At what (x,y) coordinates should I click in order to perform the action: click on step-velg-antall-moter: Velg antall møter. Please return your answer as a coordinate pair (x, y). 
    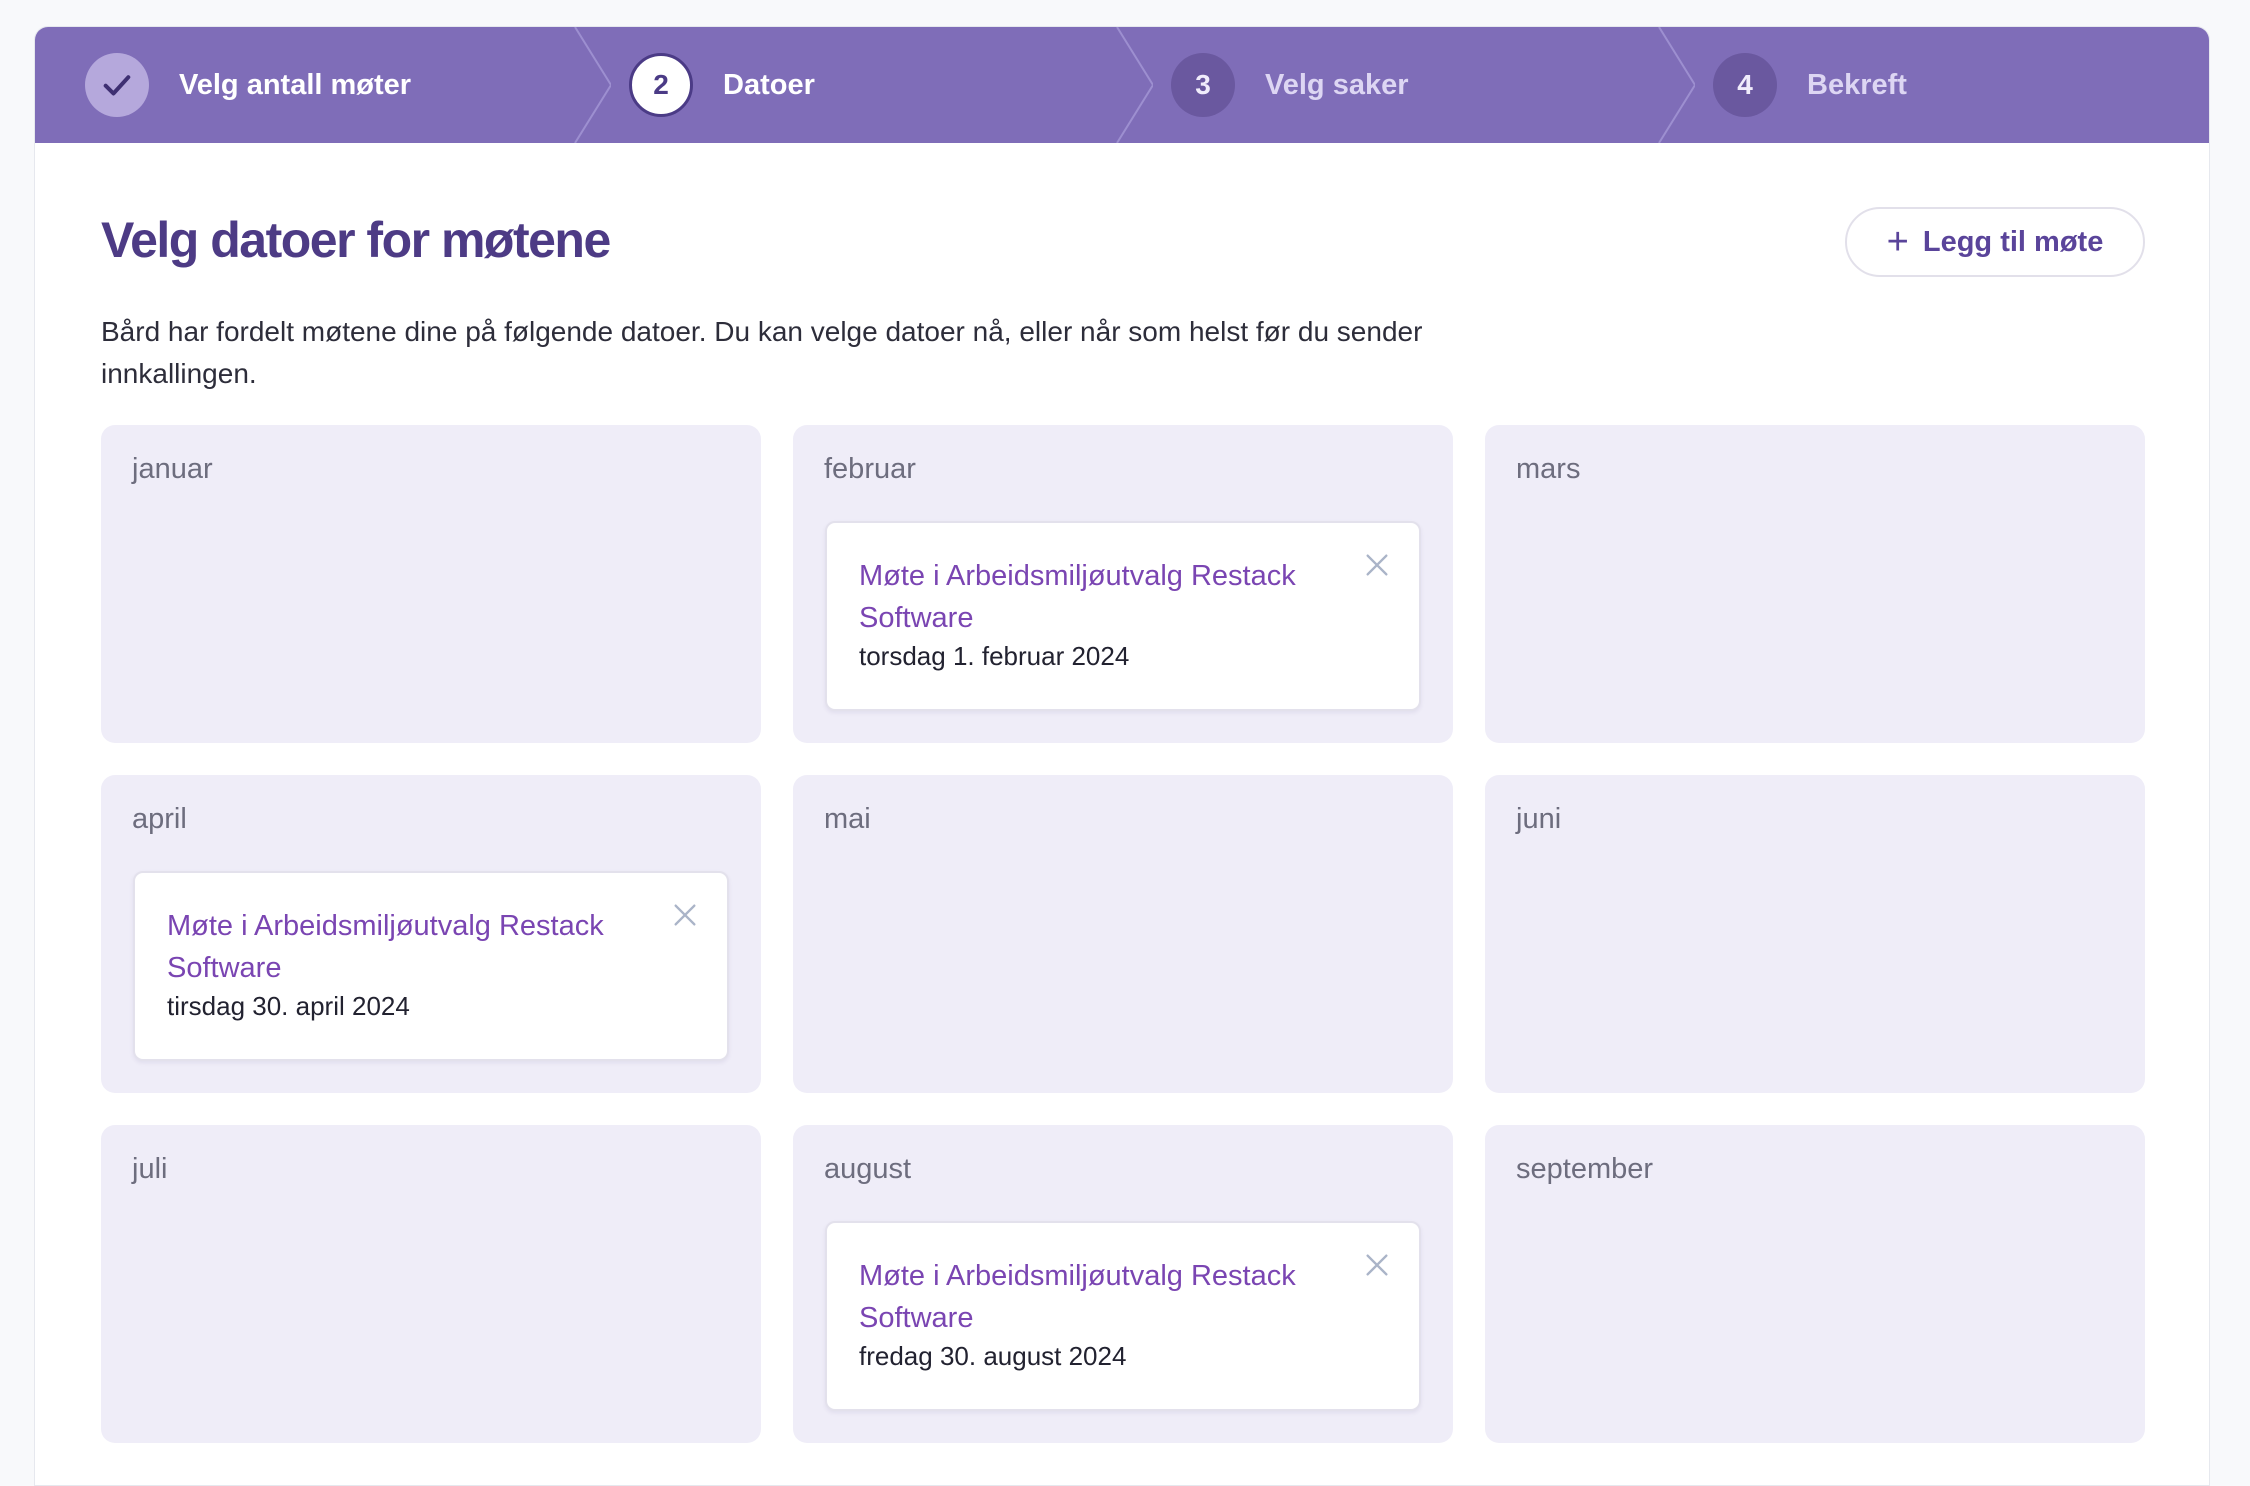
    Looking at the image, I should click on (248, 85).